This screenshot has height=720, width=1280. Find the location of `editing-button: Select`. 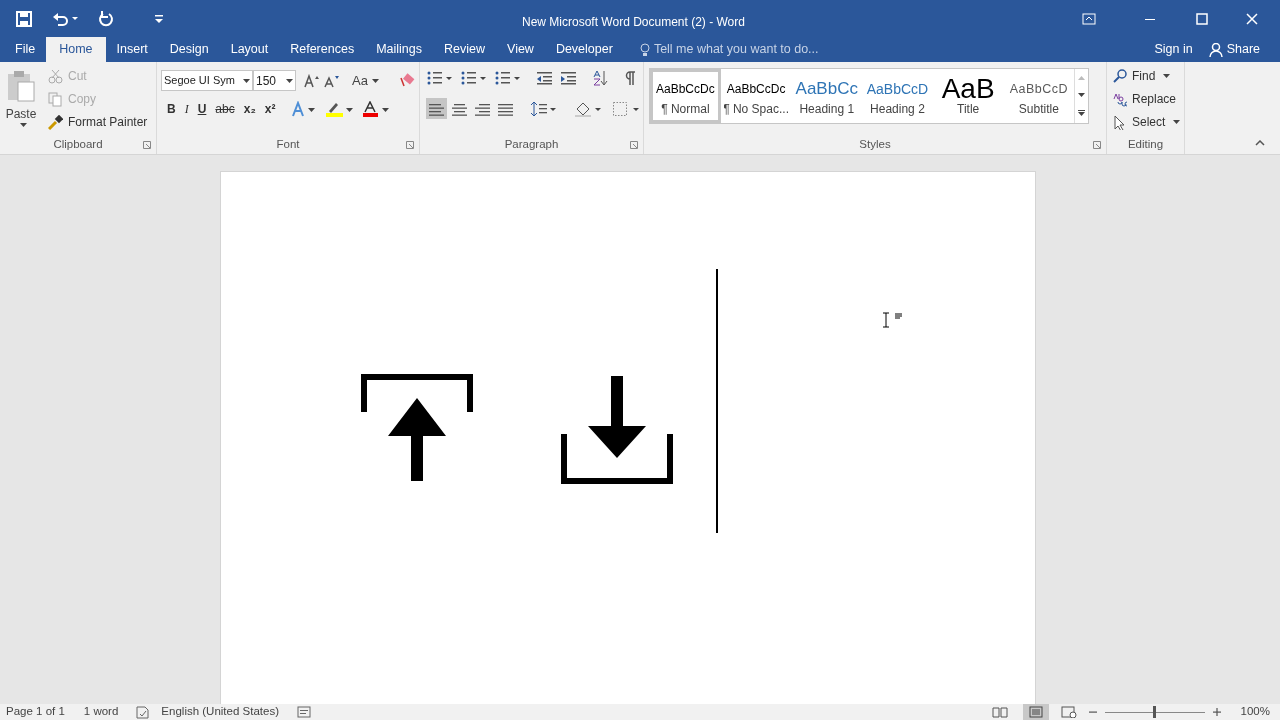

editing-button: Select is located at coordinates (1147, 122).